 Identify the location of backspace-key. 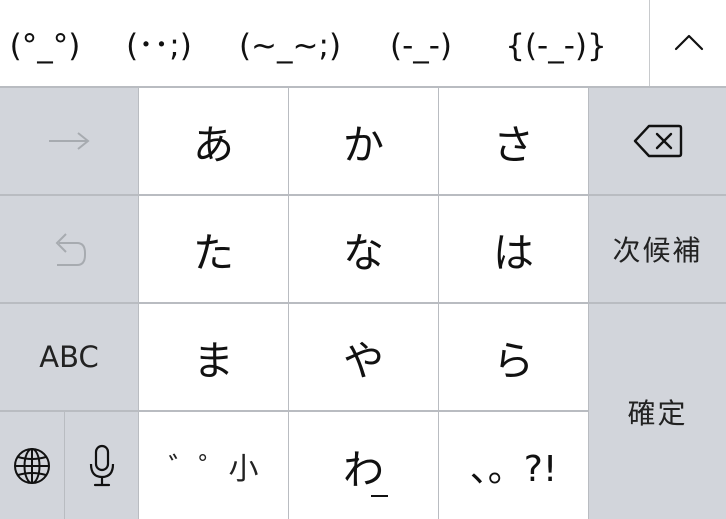
(657, 141).